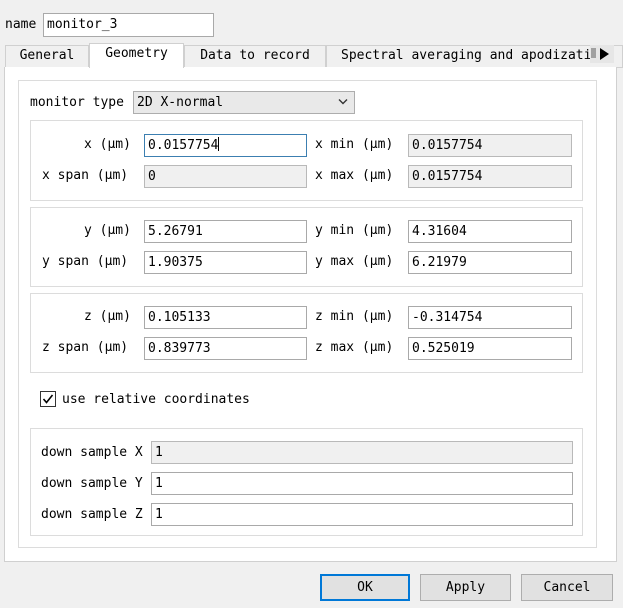 This screenshot has width=623, height=608. I want to click on monitor-type-select: 2D X-normal, so click(244, 102).